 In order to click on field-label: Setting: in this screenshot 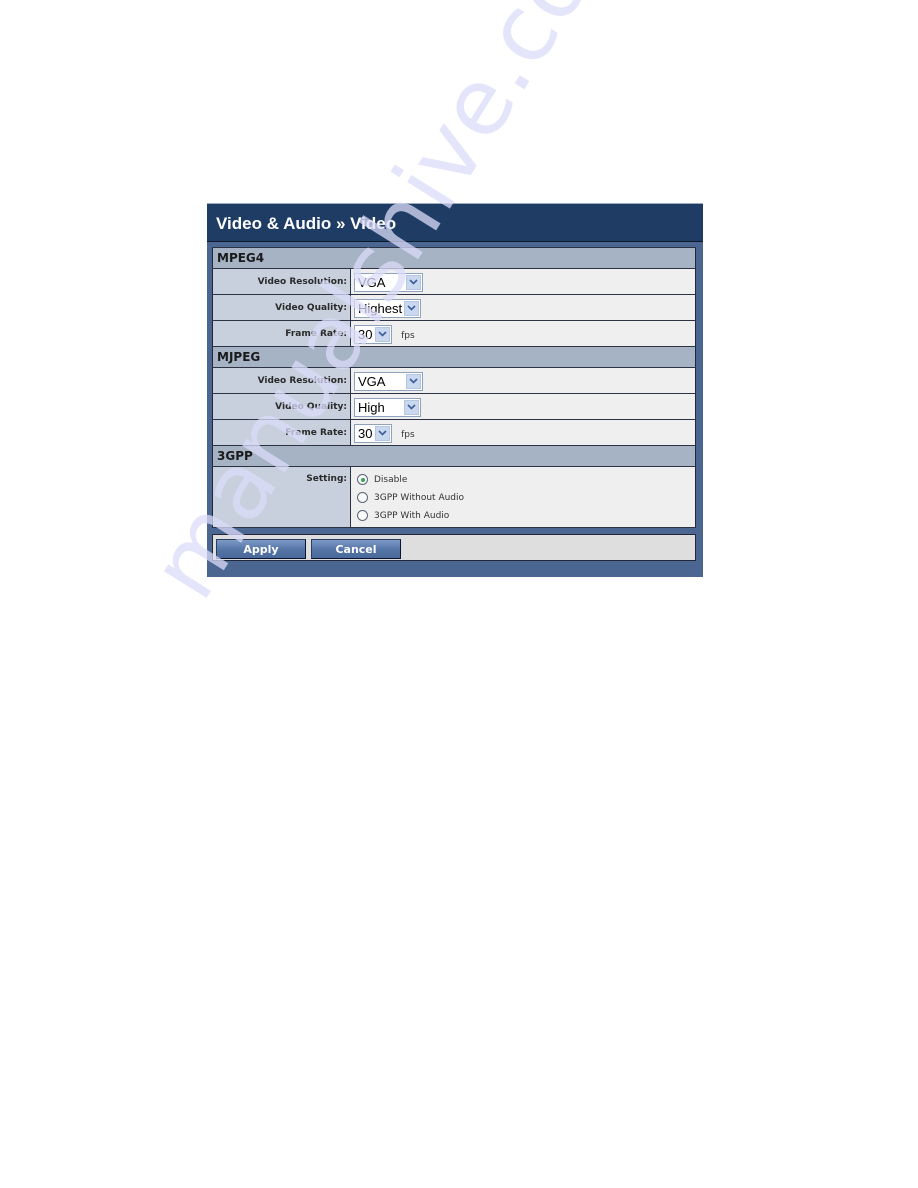, I will do `click(281, 497)`.